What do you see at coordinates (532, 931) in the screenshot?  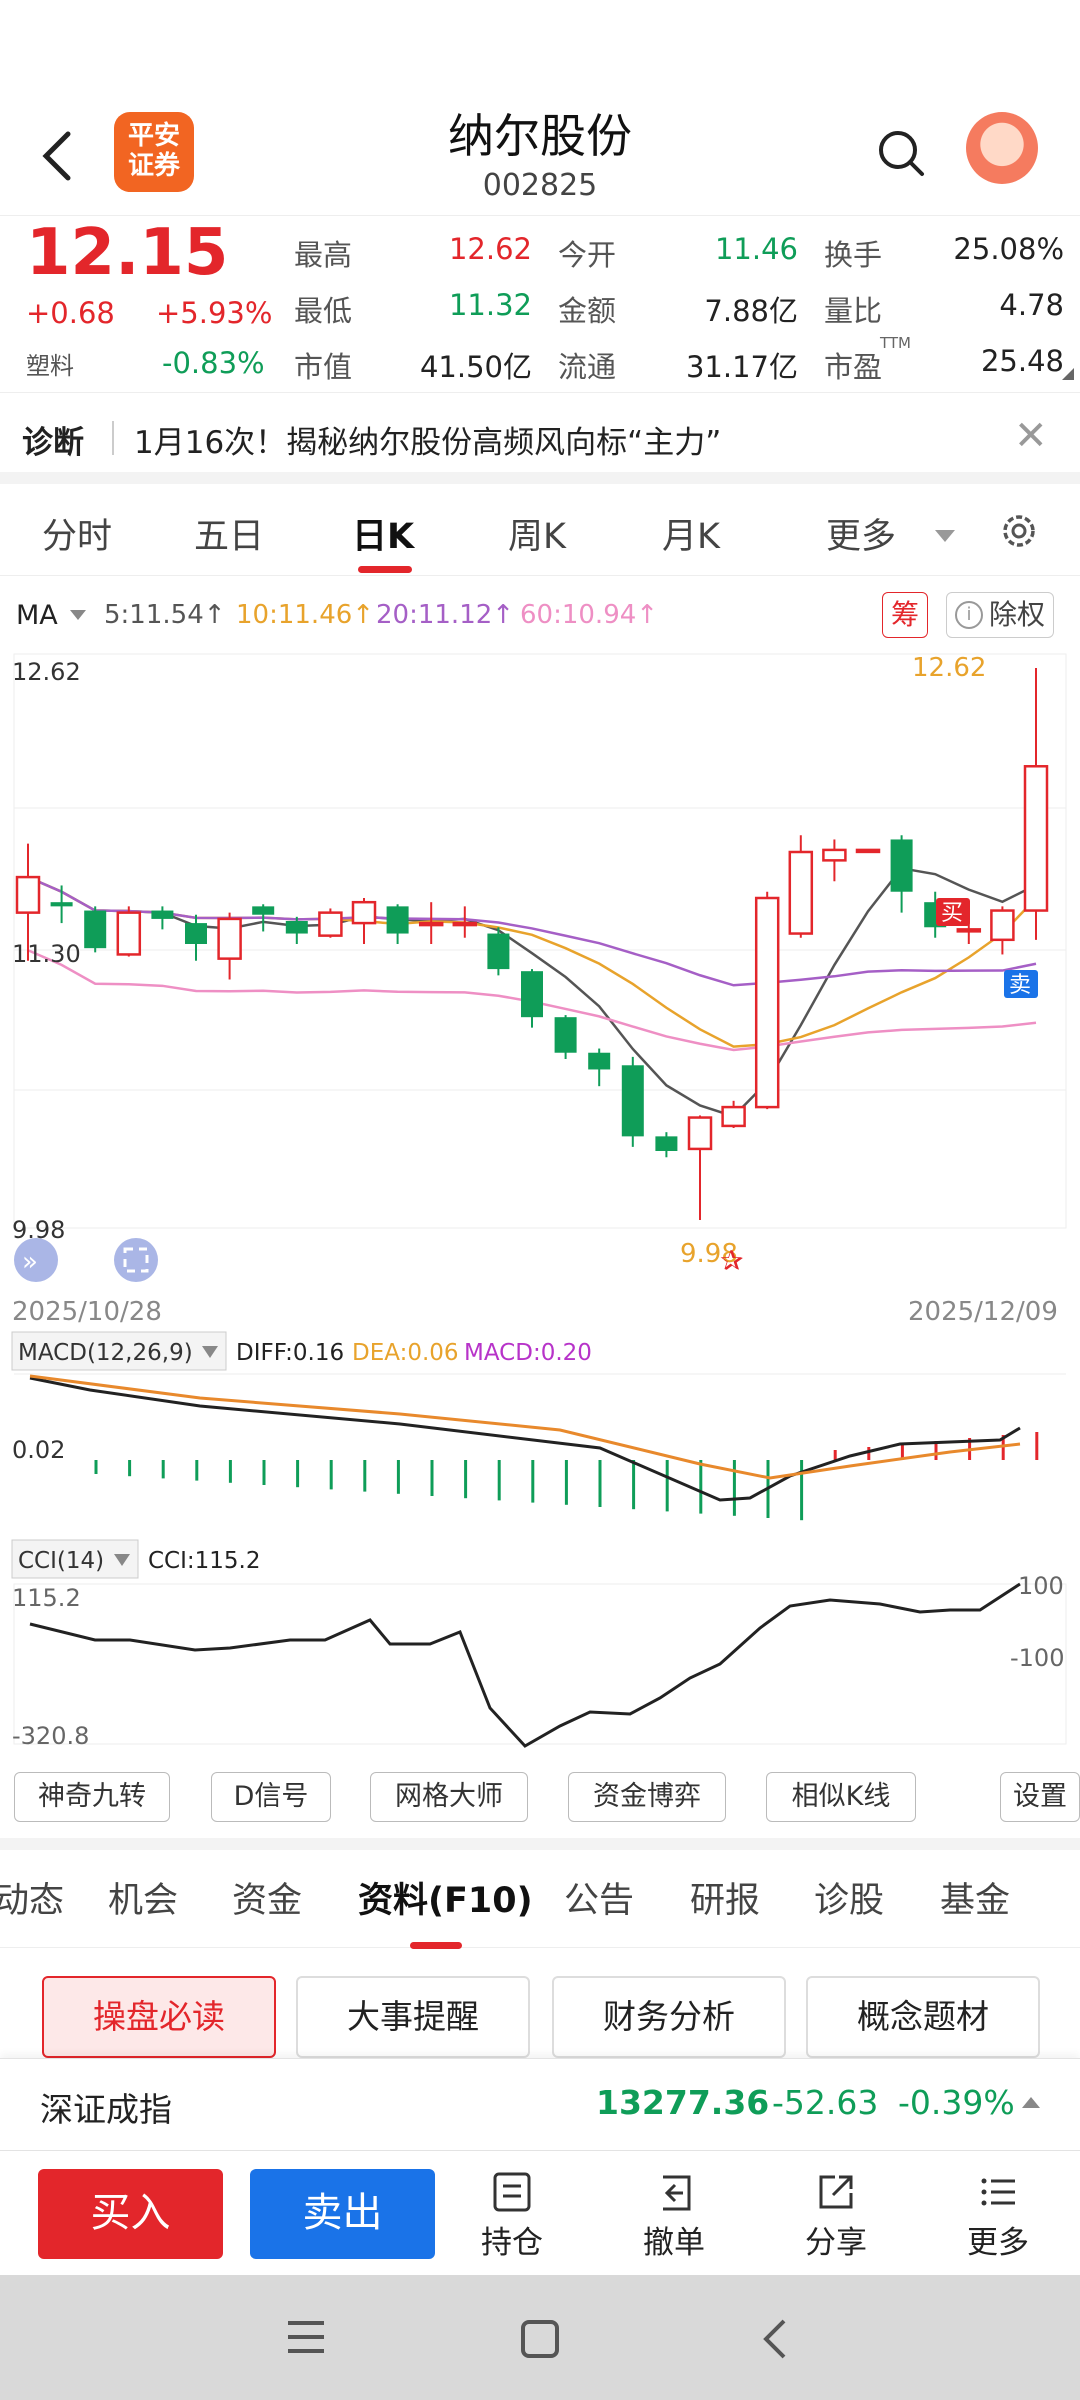 I see `ma20-line` at bounding box center [532, 931].